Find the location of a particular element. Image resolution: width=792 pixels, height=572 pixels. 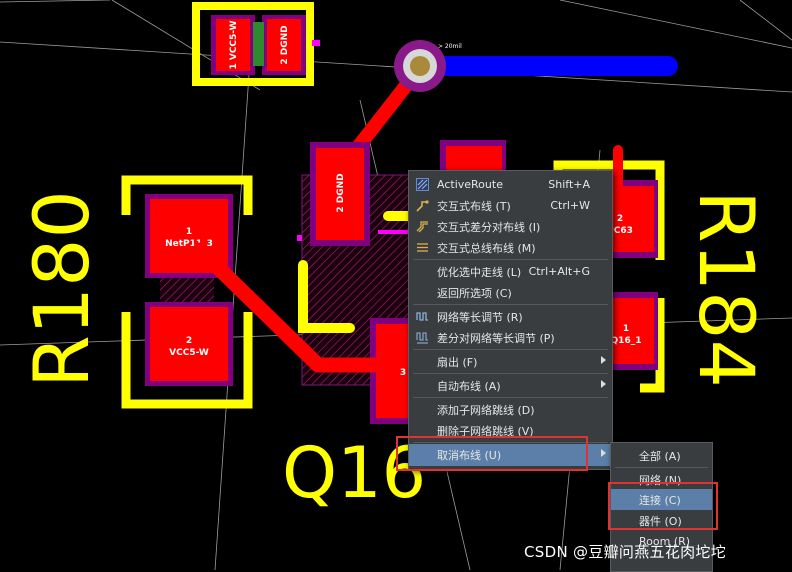

menu-item-interactive-route: 交互式布线 (T) Ctrl+W is located at coordinates (510, 205).